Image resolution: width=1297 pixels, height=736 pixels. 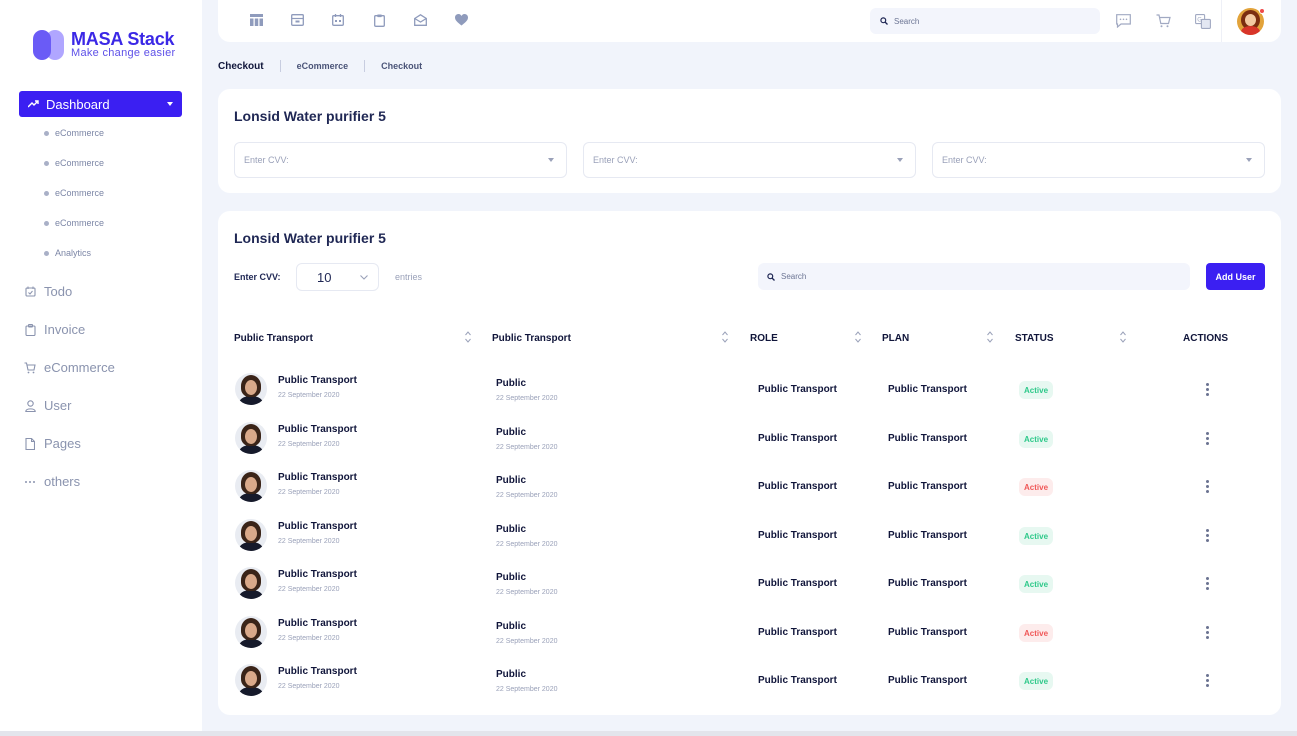 What do you see at coordinates (256, 20) in the screenshot?
I see `layout-icon` at bounding box center [256, 20].